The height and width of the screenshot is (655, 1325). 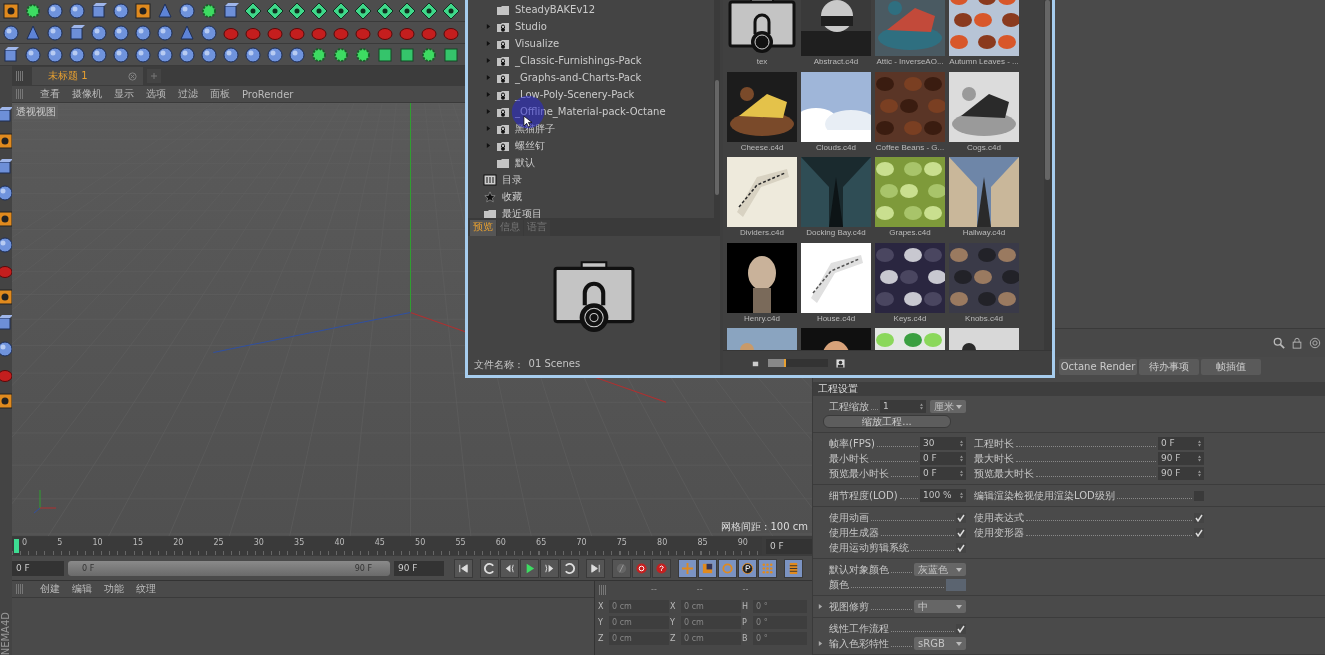 What do you see at coordinates (836, 147) in the screenshot?
I see `file-name: Clouds.c4d` at bounding box center [836, 147].